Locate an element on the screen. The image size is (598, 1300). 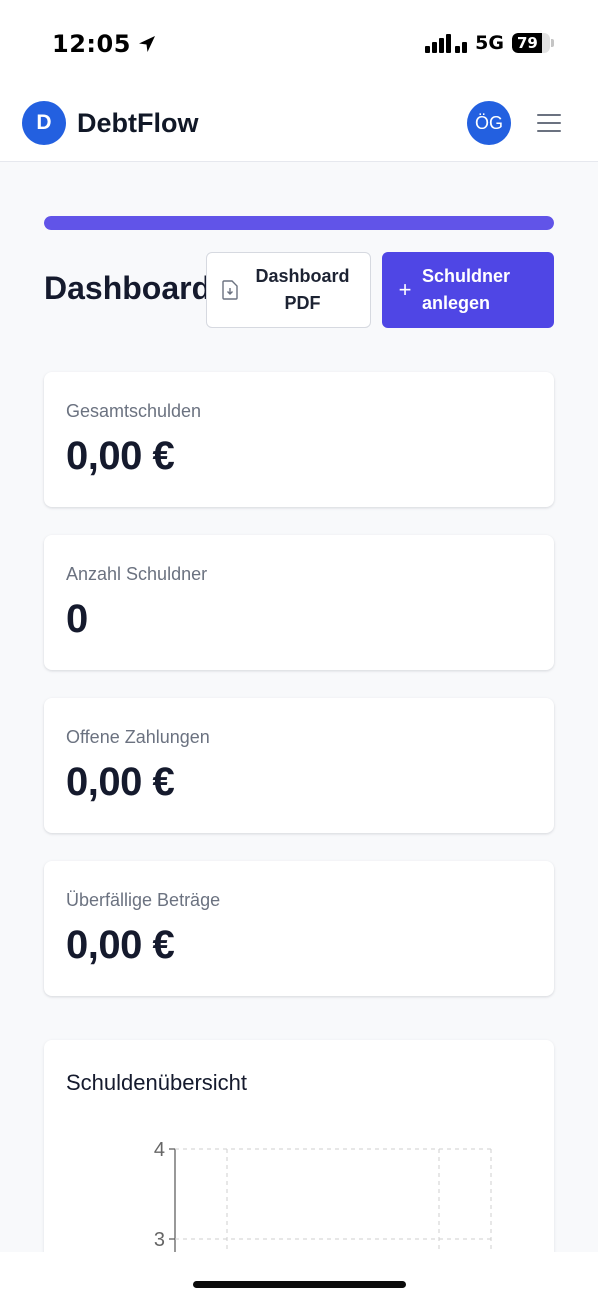
battery-icon: 79 is located at coordinates (533, 43).